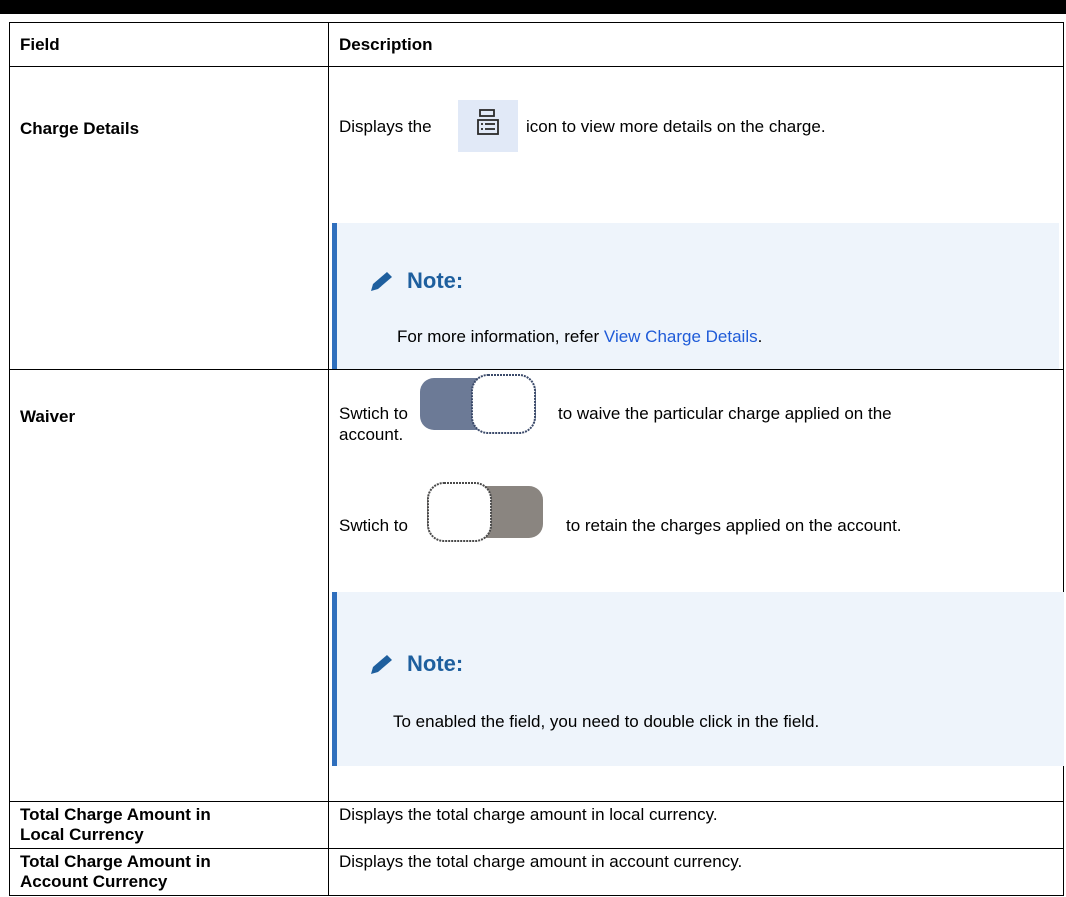  Describe the element at coordinates (485, 512) in the screenshot. I see `toggle-off-icon` at that location.